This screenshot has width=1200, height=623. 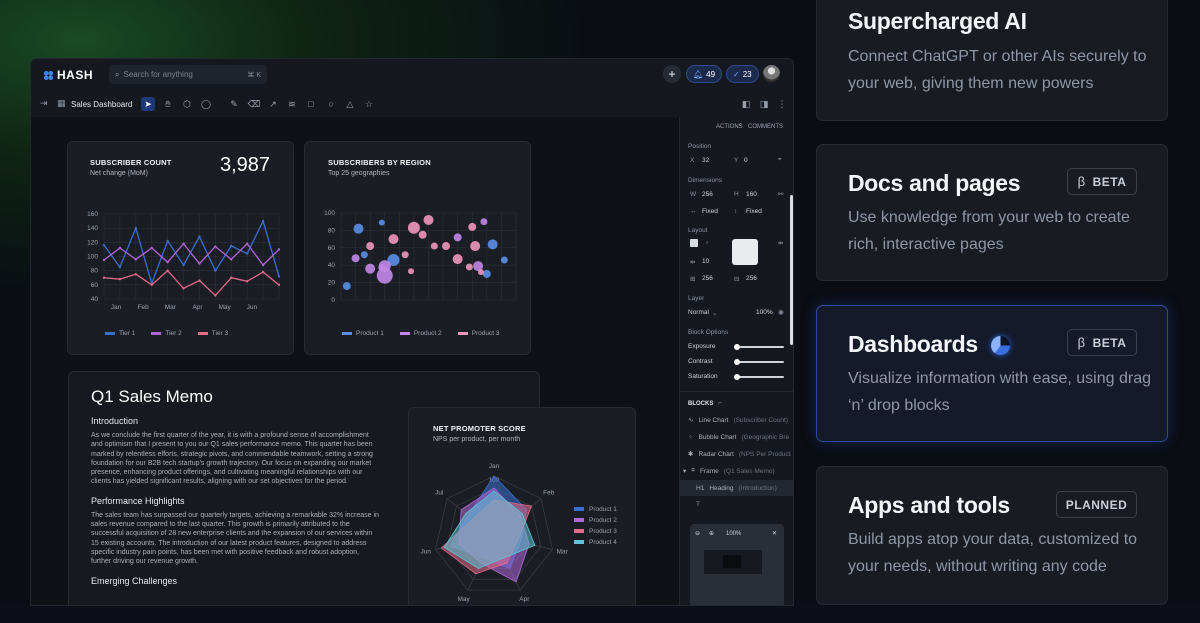 I want to click on triangle-tool-icon: △, so click(x=350, y=104).